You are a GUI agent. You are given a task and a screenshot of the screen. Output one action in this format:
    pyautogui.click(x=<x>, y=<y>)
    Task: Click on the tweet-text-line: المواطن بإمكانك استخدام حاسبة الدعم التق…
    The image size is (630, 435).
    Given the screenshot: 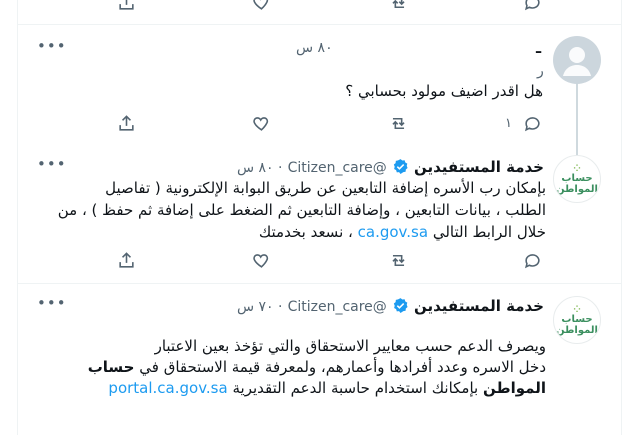 What is the action you would take?
    pyautogui.click(x=286, y=388)
    